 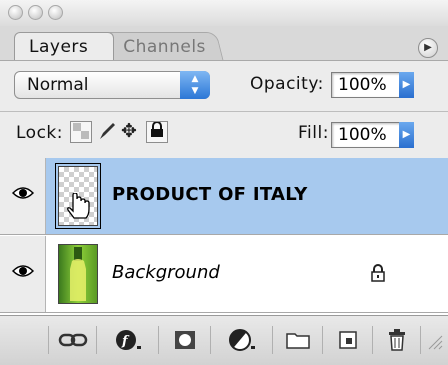 What do you see at coordinates (195, 85) in the screenshot?
I see `up-down-arrows-icon: ▲ ▼` at bounding box center [195, 85].